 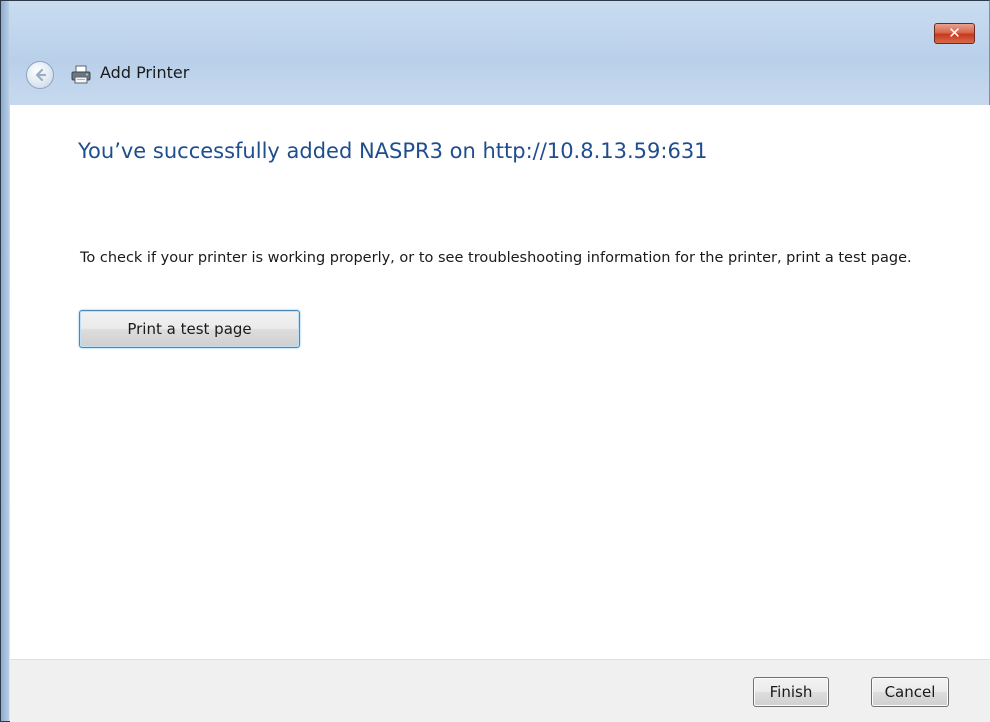 I want to click on close-button: ✕, so click(x=954, y=33).